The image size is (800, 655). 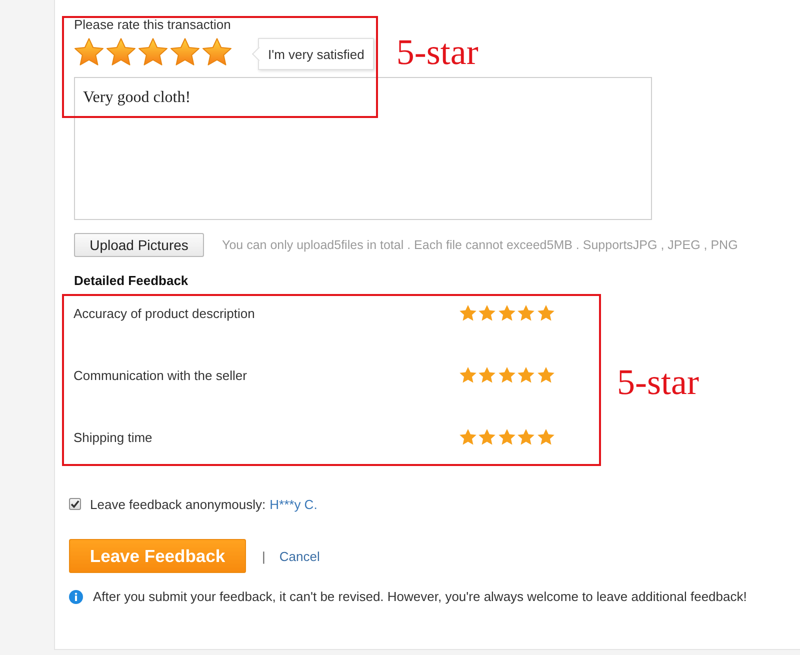 I want to click on info-icon, so click(x=76, y=597).